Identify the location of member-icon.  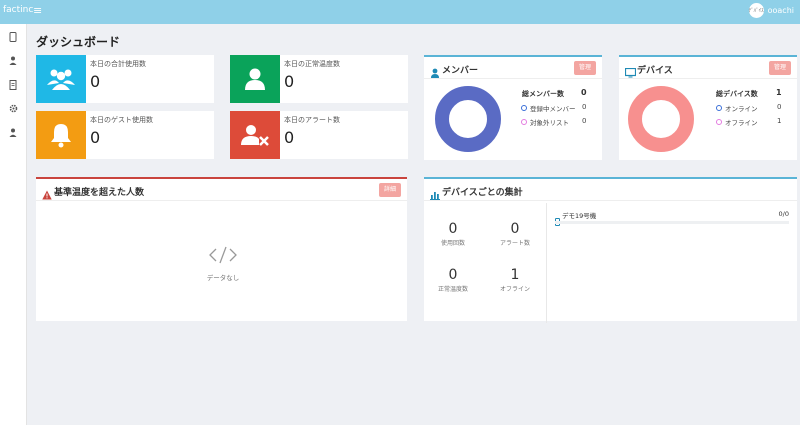
(435, 70).